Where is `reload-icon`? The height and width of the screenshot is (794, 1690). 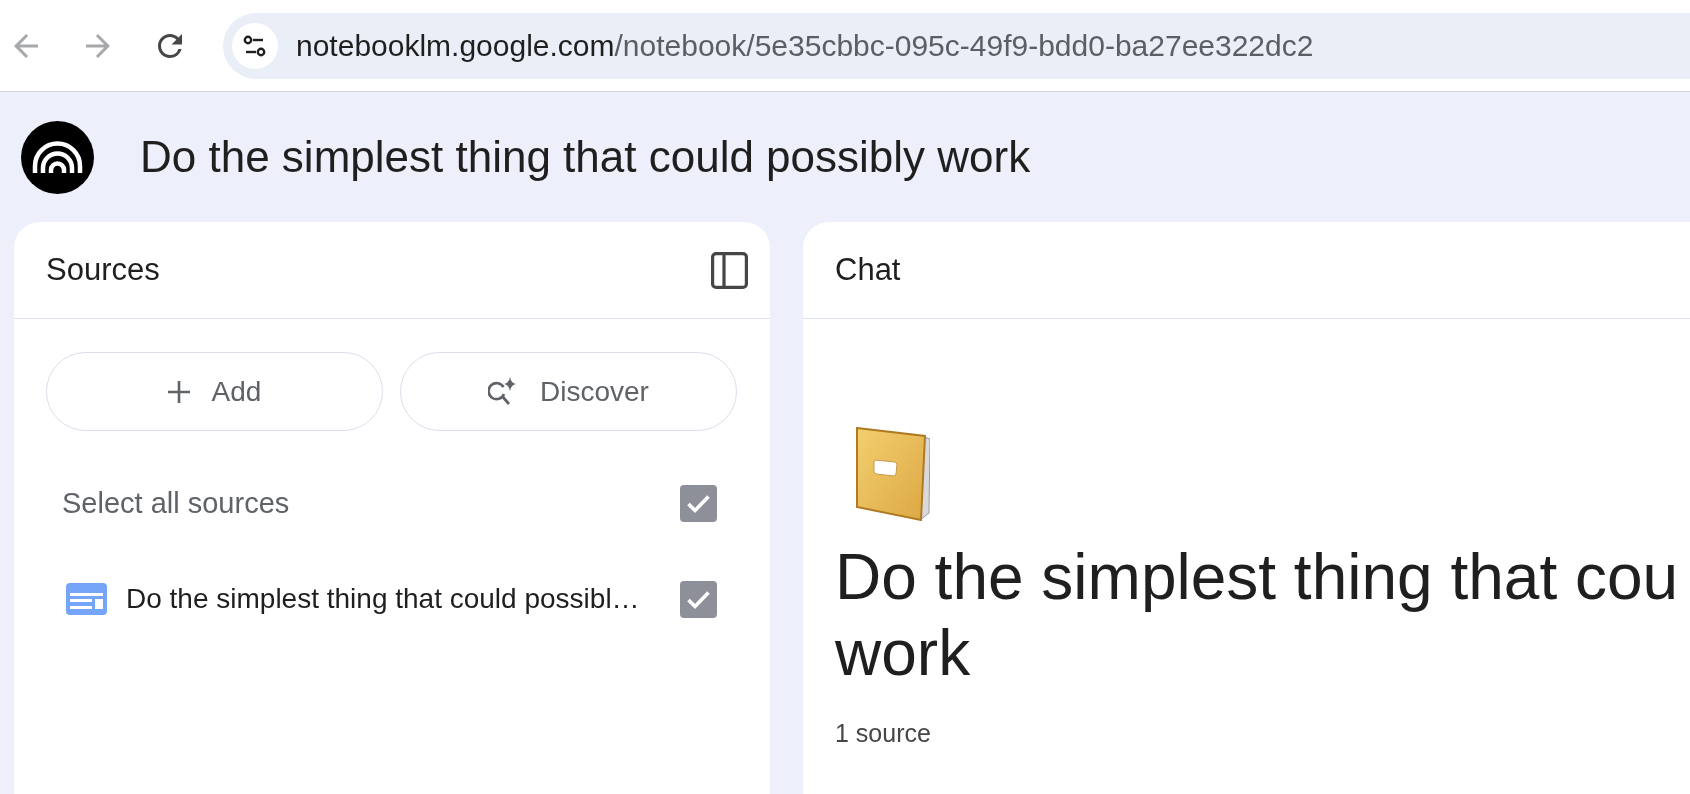
reload-icon is located at coordinates (170, 45).